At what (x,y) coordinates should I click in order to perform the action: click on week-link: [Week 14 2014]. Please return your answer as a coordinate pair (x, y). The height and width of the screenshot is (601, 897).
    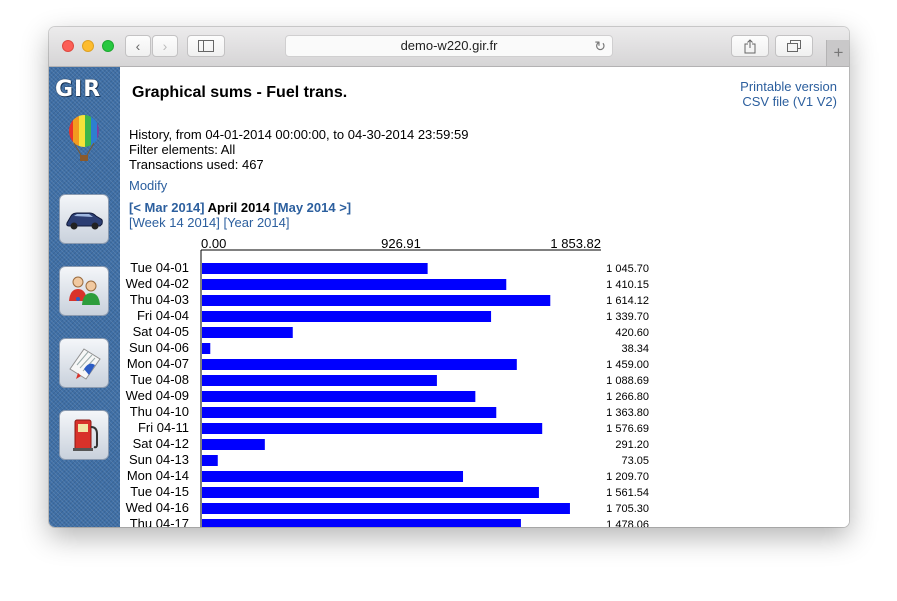
    Looking at the image, I should click on (174, 222).